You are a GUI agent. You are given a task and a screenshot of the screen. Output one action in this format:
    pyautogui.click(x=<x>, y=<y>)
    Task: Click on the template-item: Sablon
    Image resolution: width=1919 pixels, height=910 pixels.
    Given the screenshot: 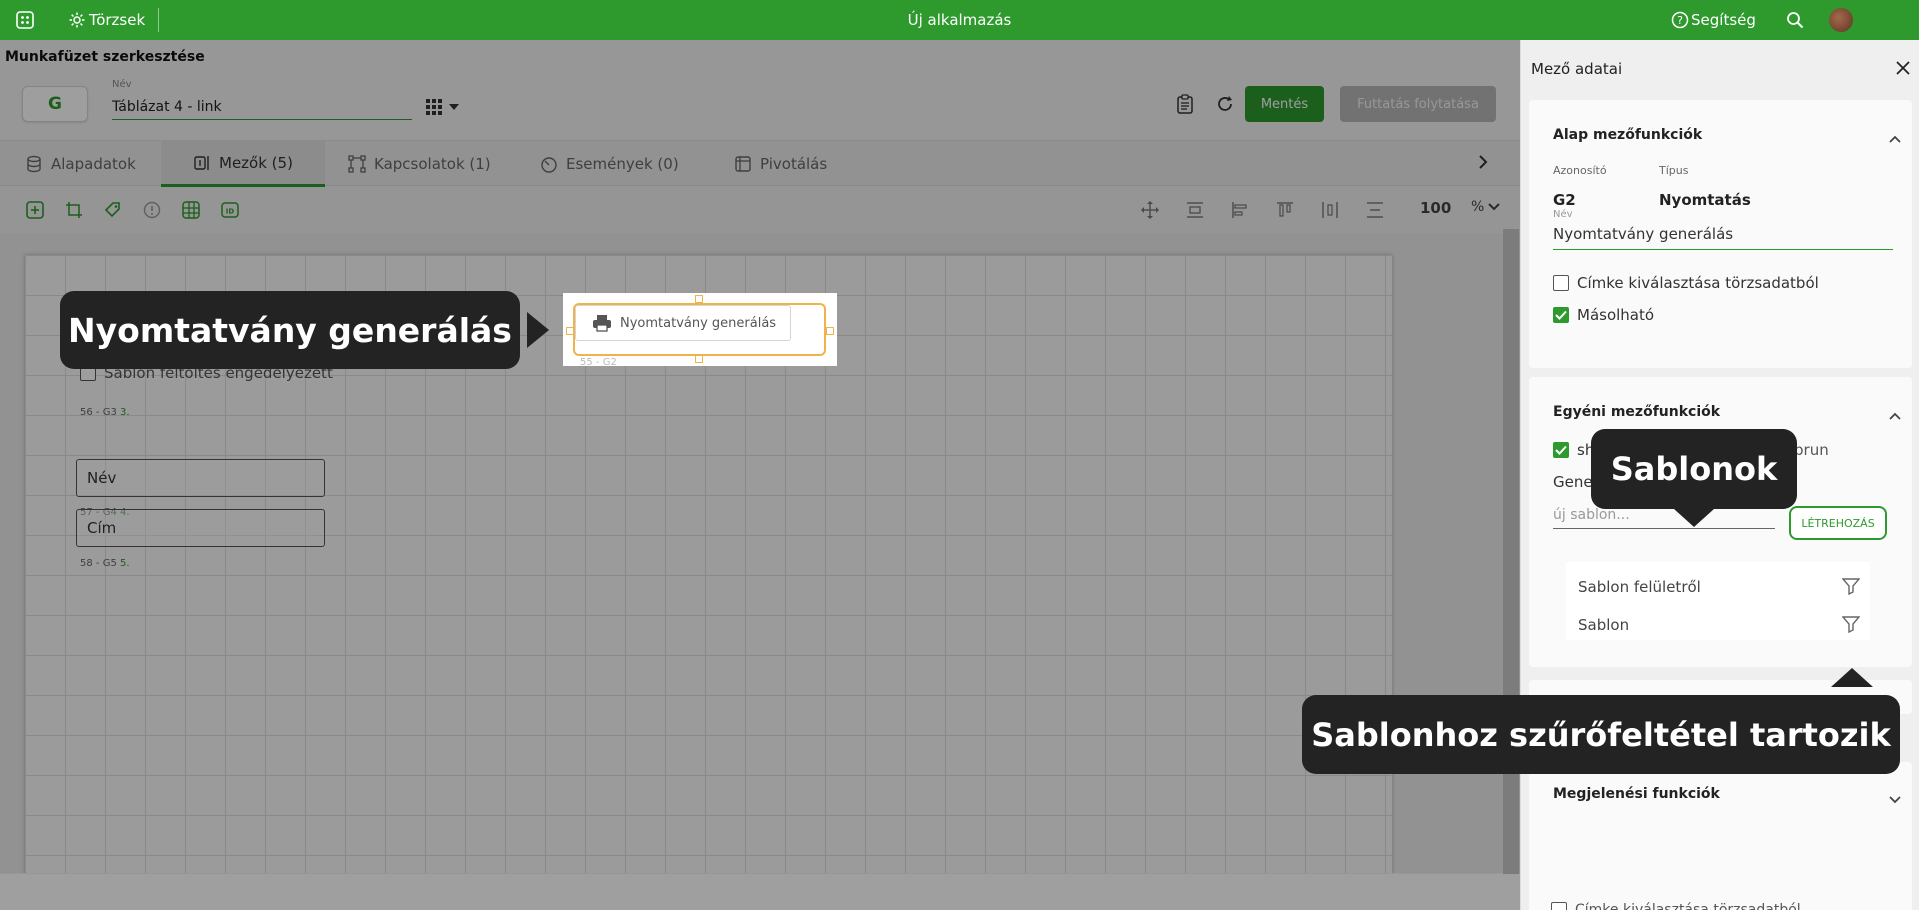 What is the action you would take?
    pyautogui.click(x=1603, y=625)
    